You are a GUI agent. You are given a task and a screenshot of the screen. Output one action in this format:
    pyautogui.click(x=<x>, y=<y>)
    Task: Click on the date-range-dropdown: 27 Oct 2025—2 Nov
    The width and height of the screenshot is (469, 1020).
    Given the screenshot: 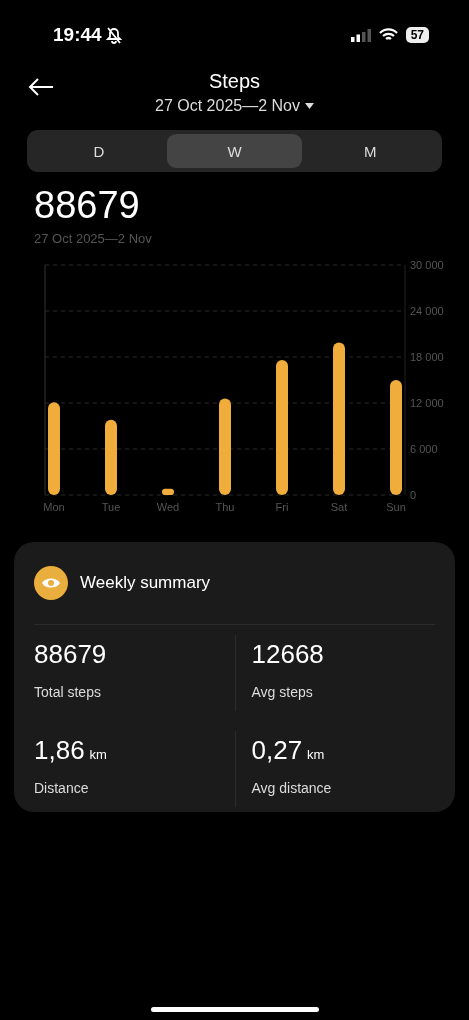 What is the action you would take?
    pyautogui.click(x=234, y=106)
    